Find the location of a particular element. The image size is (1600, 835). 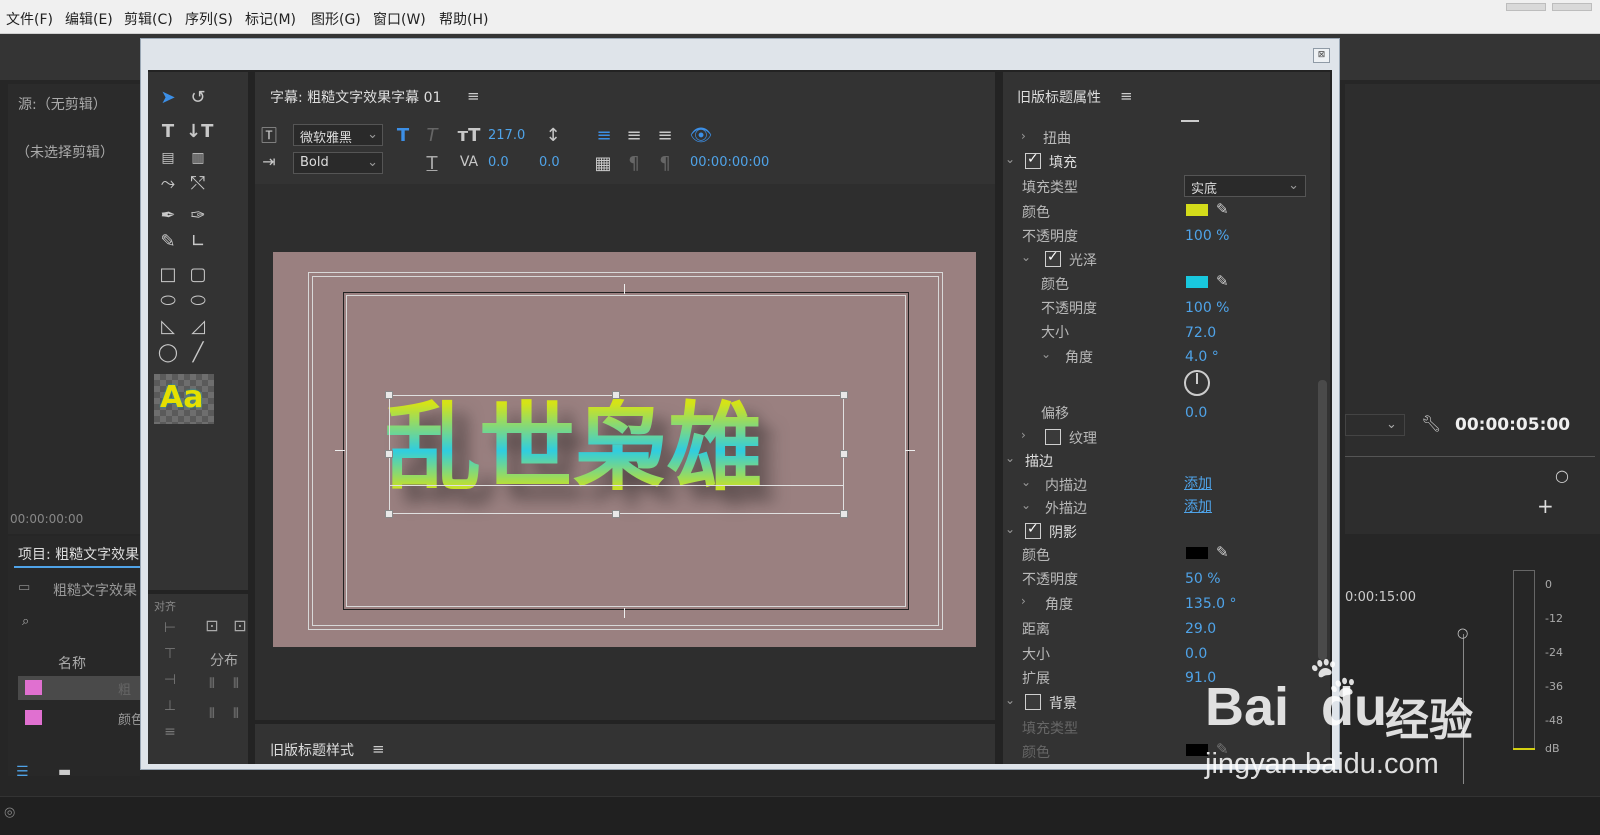

sheen-angle-value: 4.0 ° is located at coordinates (1202, 357).